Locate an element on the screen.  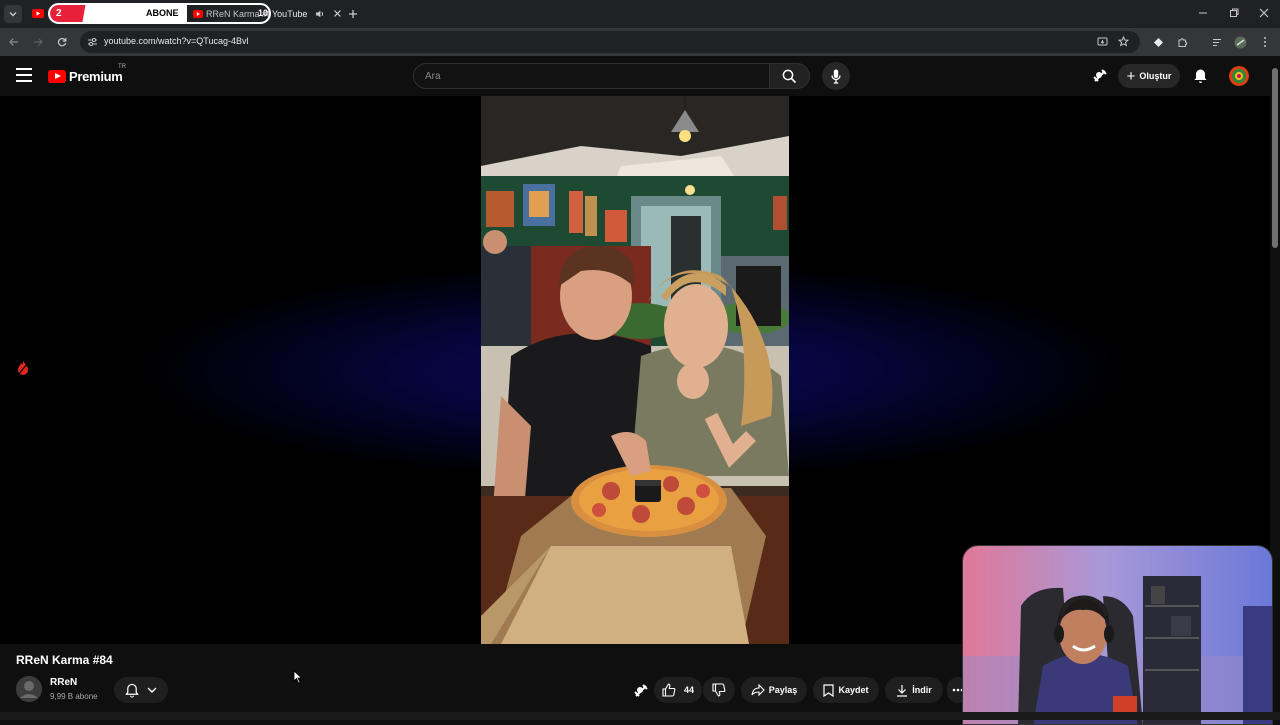
restore-icon is located at coordinates (1234, 12).